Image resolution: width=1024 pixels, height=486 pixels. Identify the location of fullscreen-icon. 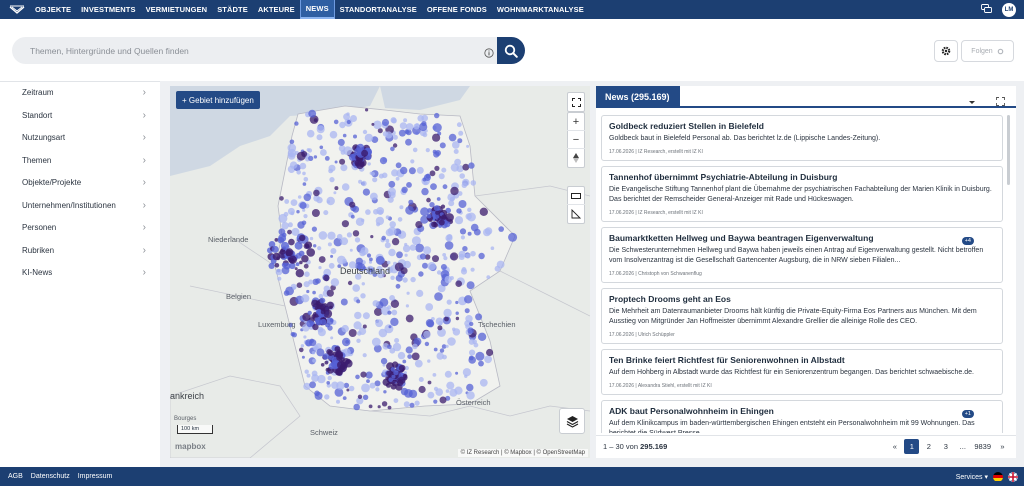
(576, 102).